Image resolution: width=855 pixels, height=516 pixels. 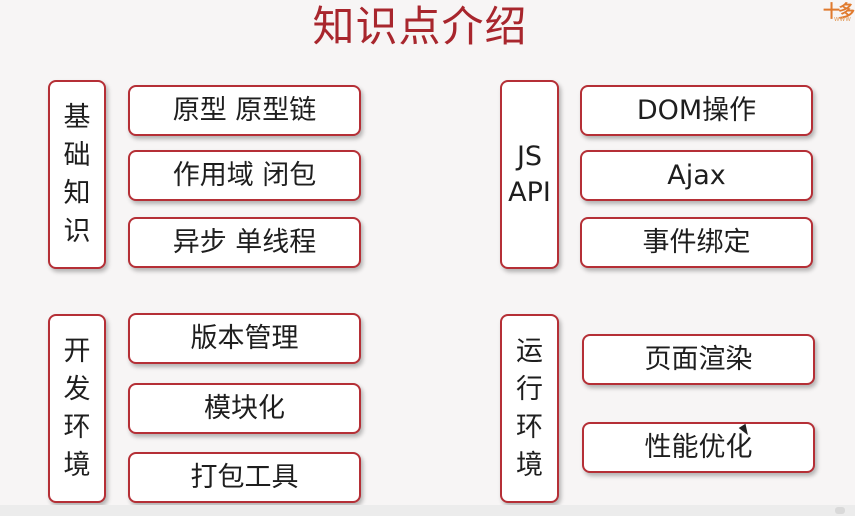 What do you see at coordinates (244, 242) in the screenshot?
I see `topic-async-single-thread: 异步 单线程` at bounding box center [244, 242].